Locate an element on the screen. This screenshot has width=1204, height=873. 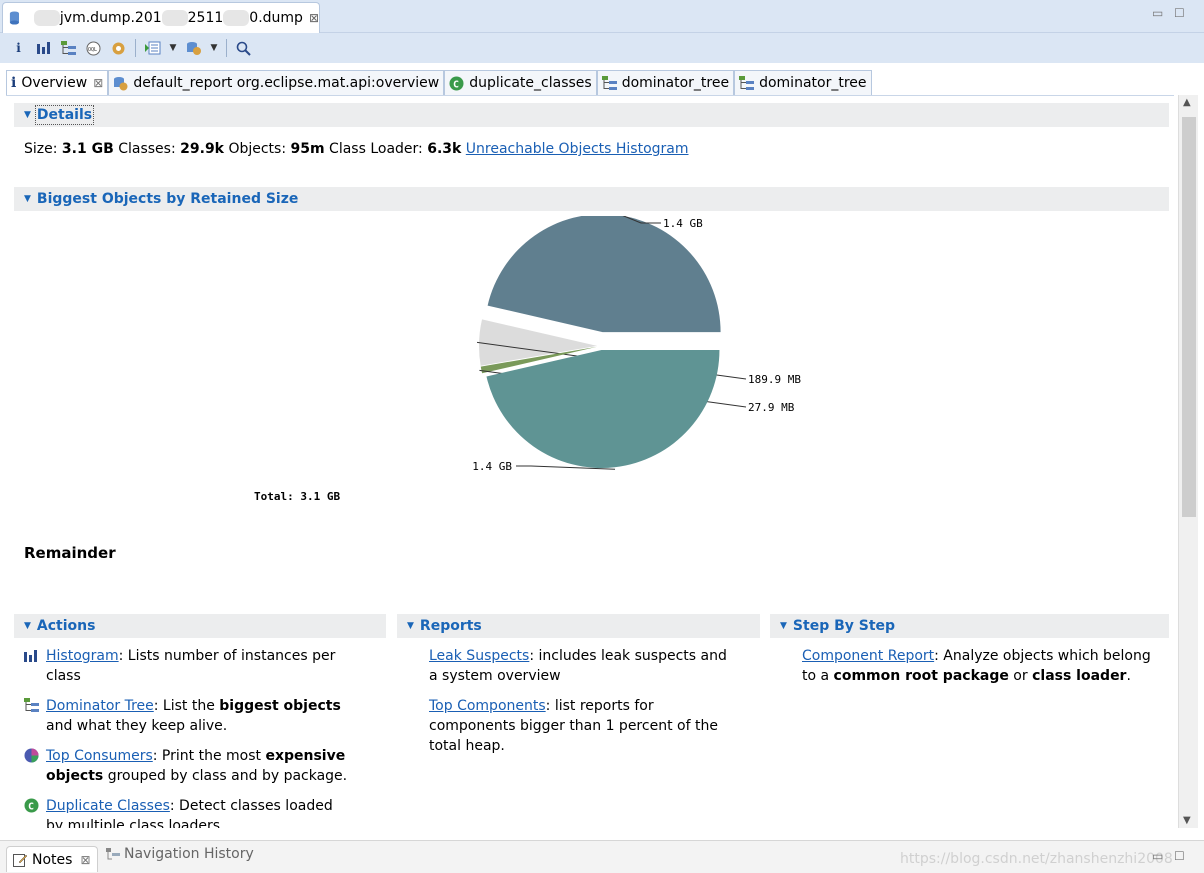
actions-section-header: ▼ Actions is located at coordinates (200, 626).